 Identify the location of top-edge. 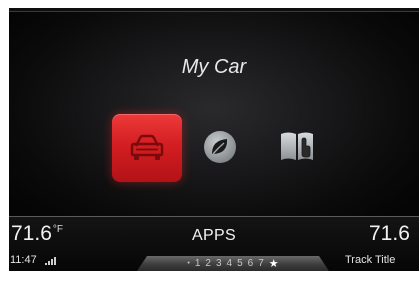
(214, 10).